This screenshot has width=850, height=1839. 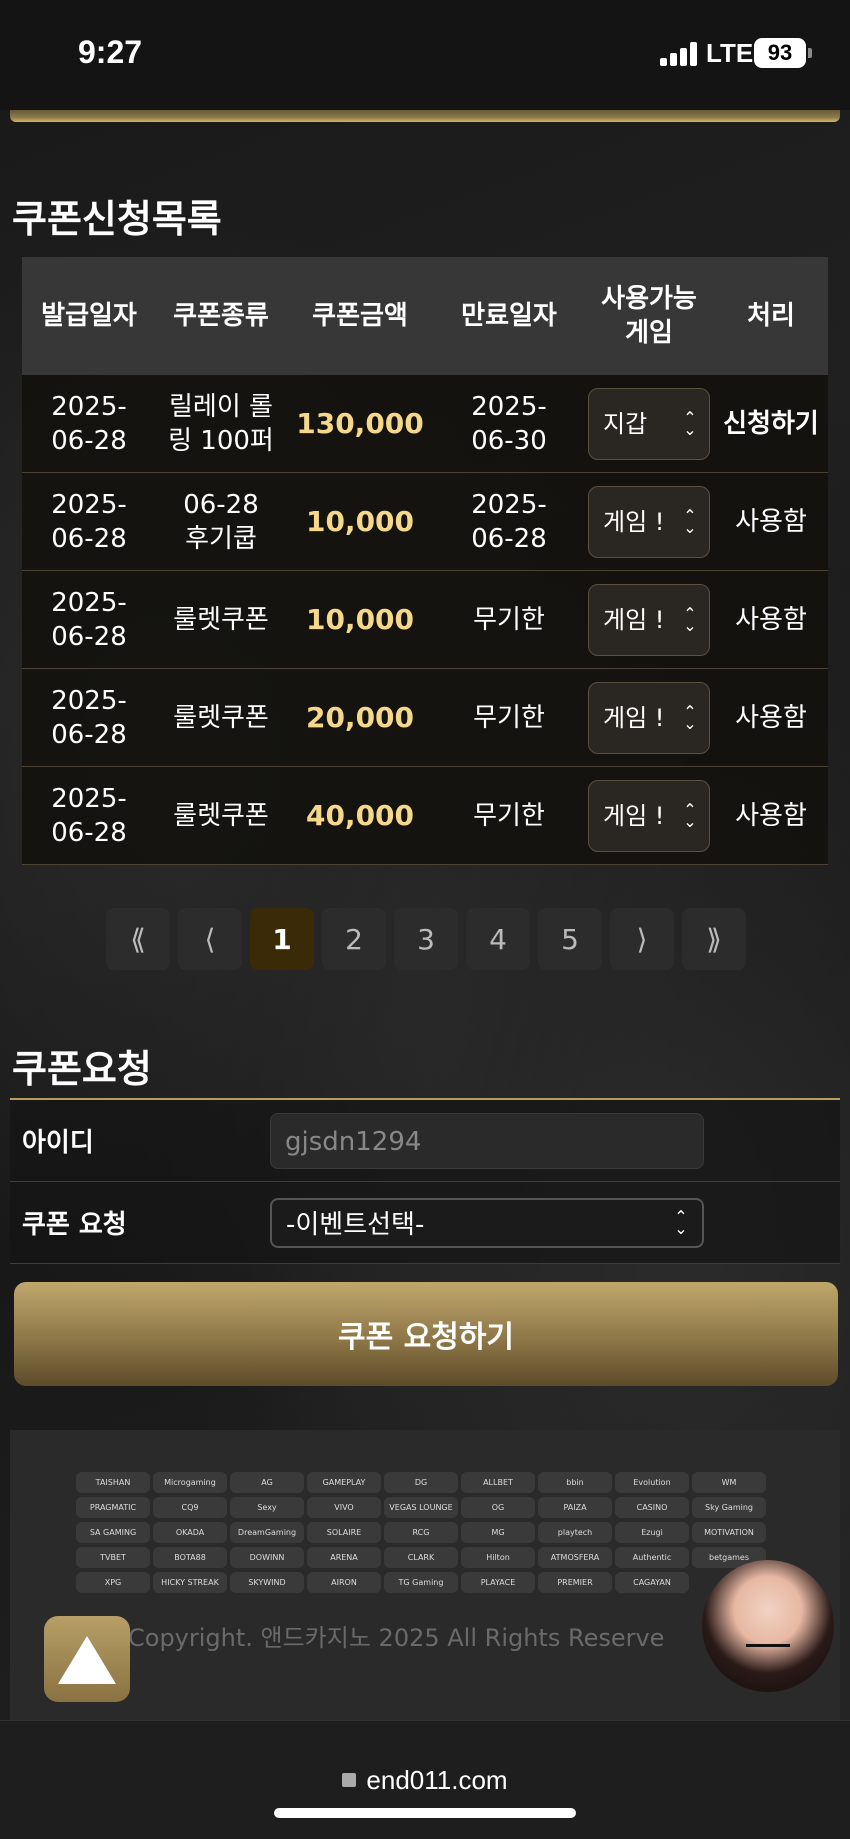 I want to click on support-avatar, so click(x=768, y=1626).